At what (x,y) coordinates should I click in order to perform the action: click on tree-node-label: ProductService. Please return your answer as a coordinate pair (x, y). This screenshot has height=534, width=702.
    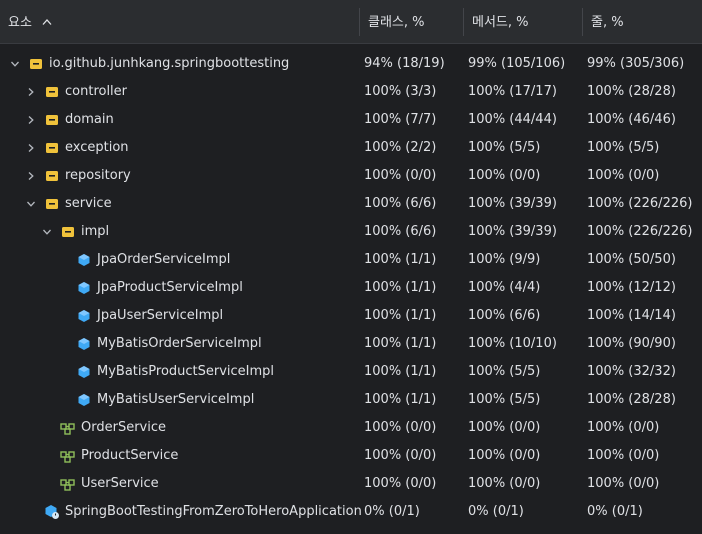
    Looking at the image, I should click on (130, 455).